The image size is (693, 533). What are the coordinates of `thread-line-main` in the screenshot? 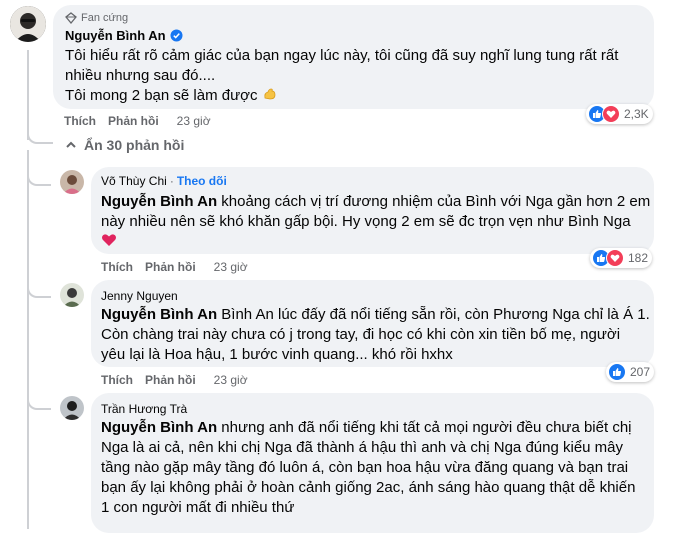 It's located at (28, 95).